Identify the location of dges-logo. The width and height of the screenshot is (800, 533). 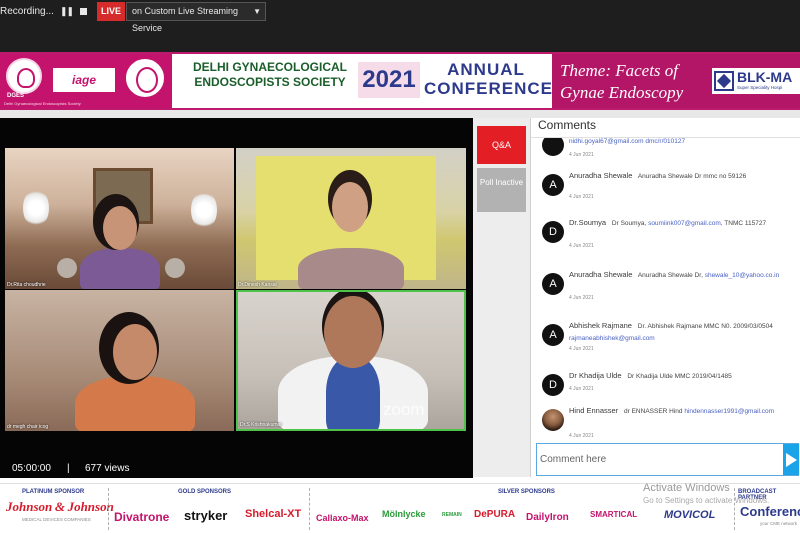
(24, 76).